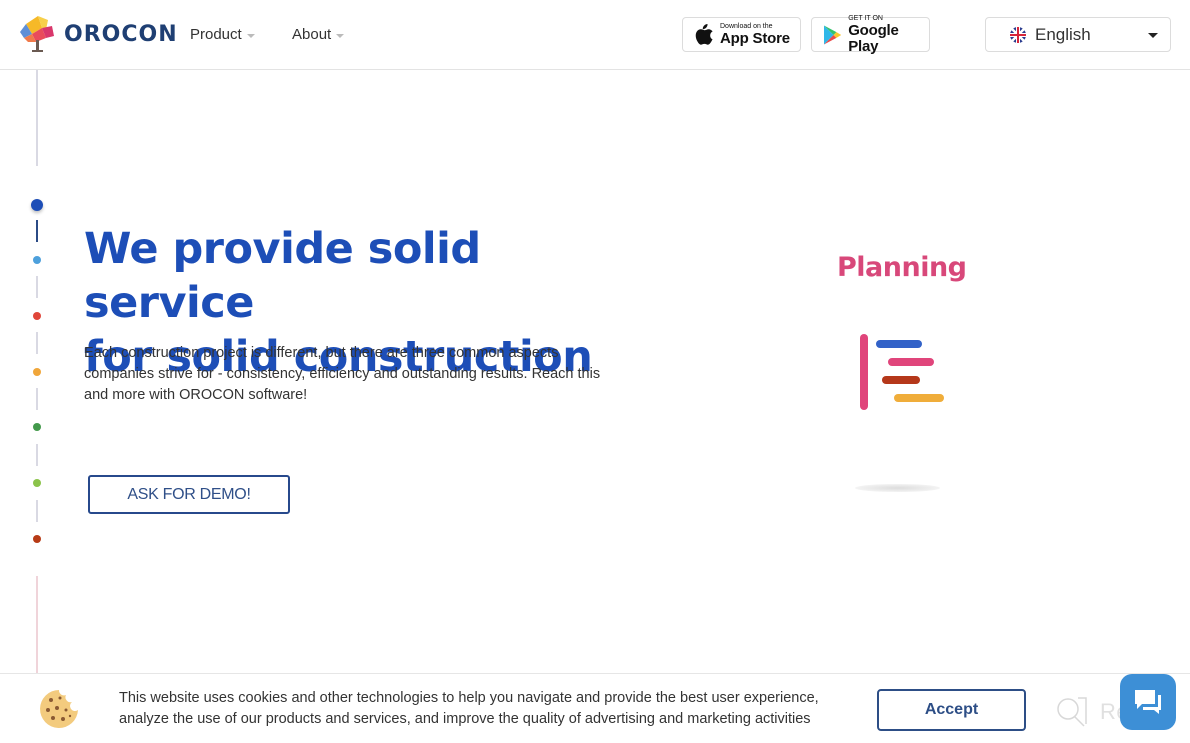 This screenshot has width=1190, height=743. Describe the element at coordinates (59, 709) in the screenshot. I see `cookie-icon` at that location.